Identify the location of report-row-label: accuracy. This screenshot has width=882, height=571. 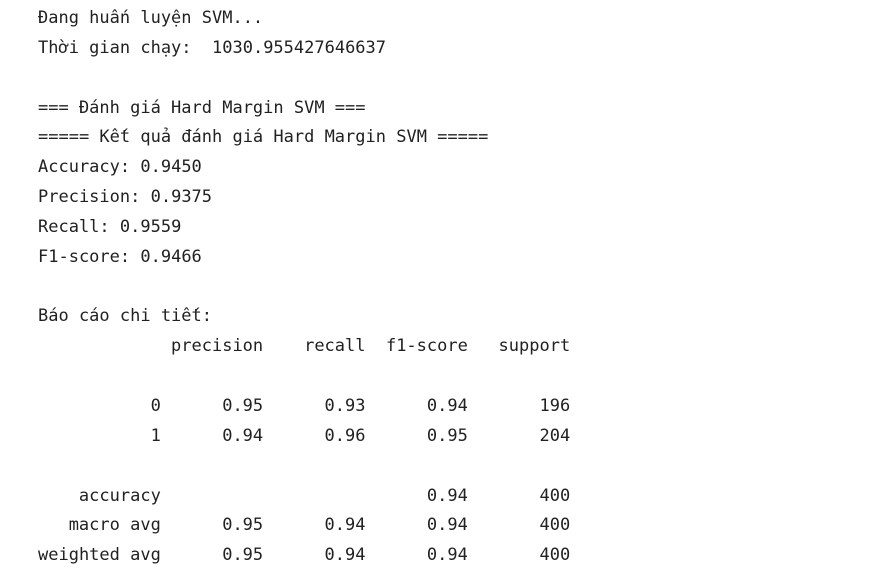
(119, 495).